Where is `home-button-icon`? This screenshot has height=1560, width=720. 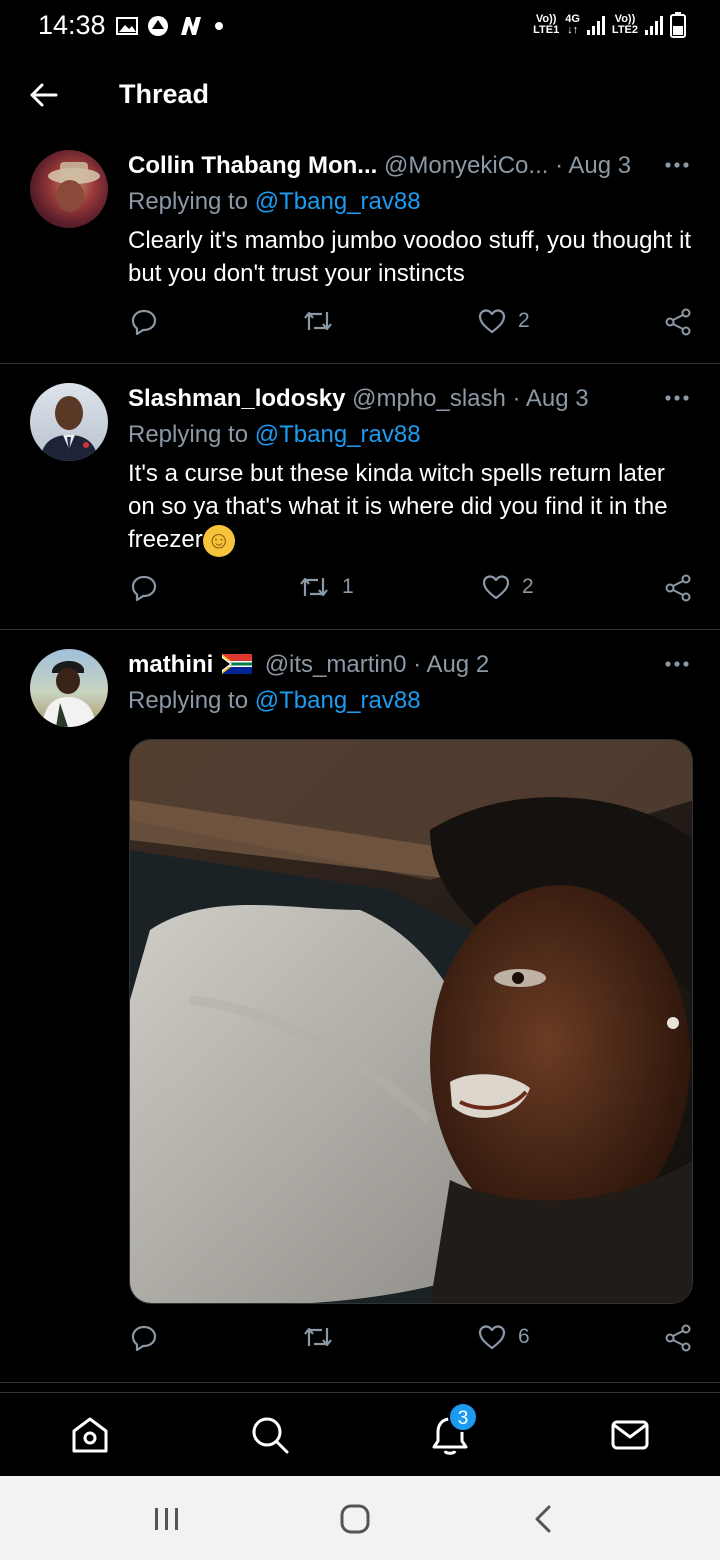 home-button-icon is located at coordinates (355, 1519).